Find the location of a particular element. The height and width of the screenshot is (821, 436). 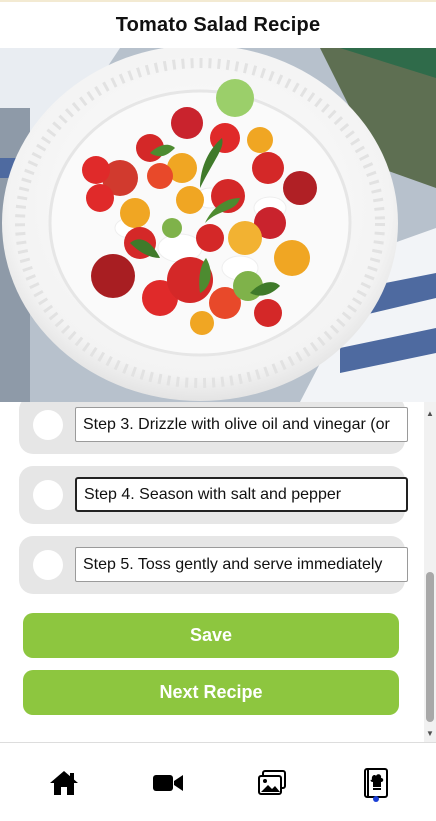

step-4-checkbox is located at coordinates (48, 495).